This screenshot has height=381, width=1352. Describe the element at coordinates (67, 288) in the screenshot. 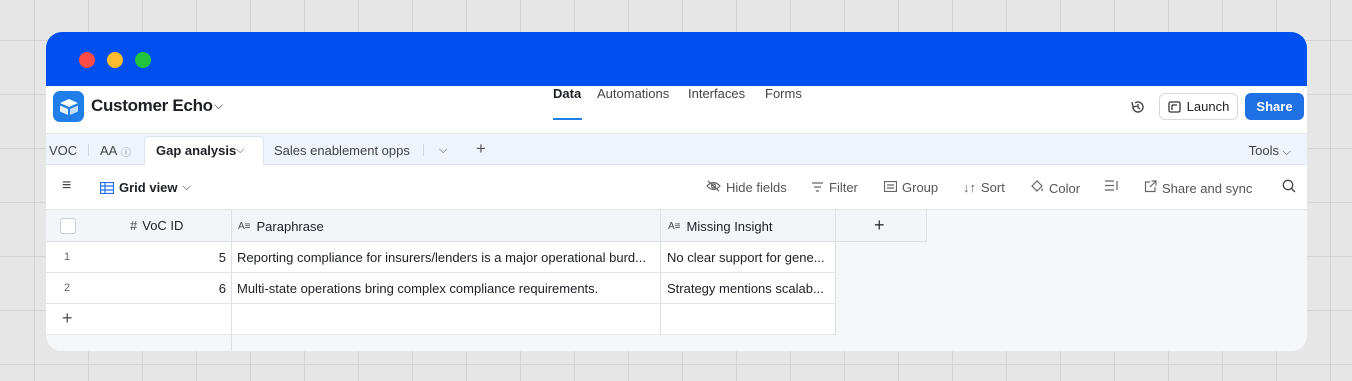

I see `row-number: 2` at that location.